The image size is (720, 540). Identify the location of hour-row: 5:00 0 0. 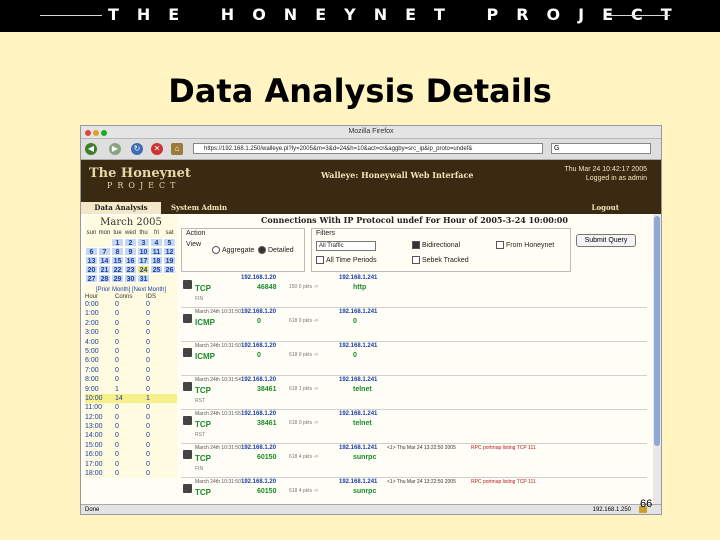
(131, 351).